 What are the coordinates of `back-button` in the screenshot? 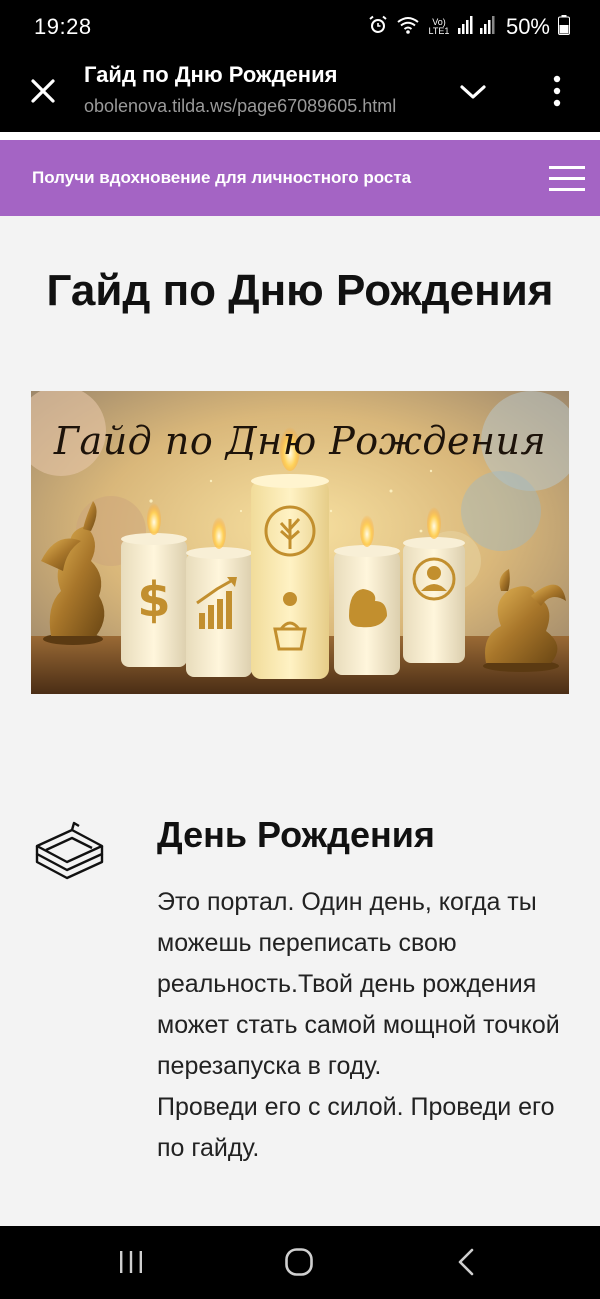 It's located at (466, 1262).